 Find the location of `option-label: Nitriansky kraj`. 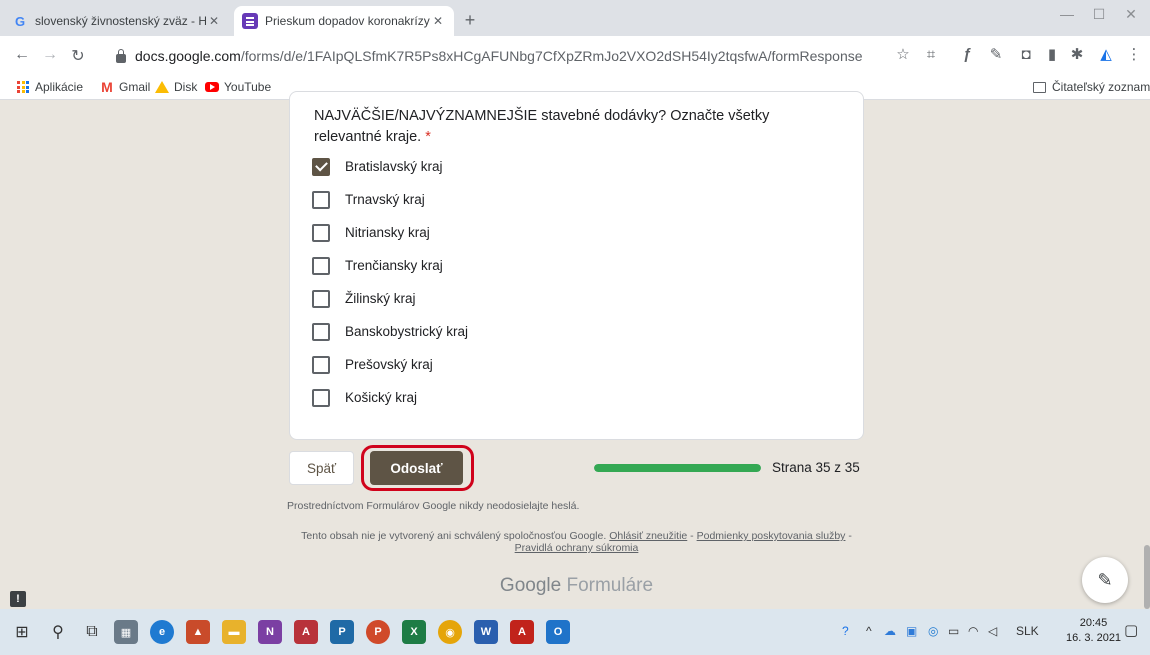

option-label: Nitriansky kraj is located at coordinates (387, 232).